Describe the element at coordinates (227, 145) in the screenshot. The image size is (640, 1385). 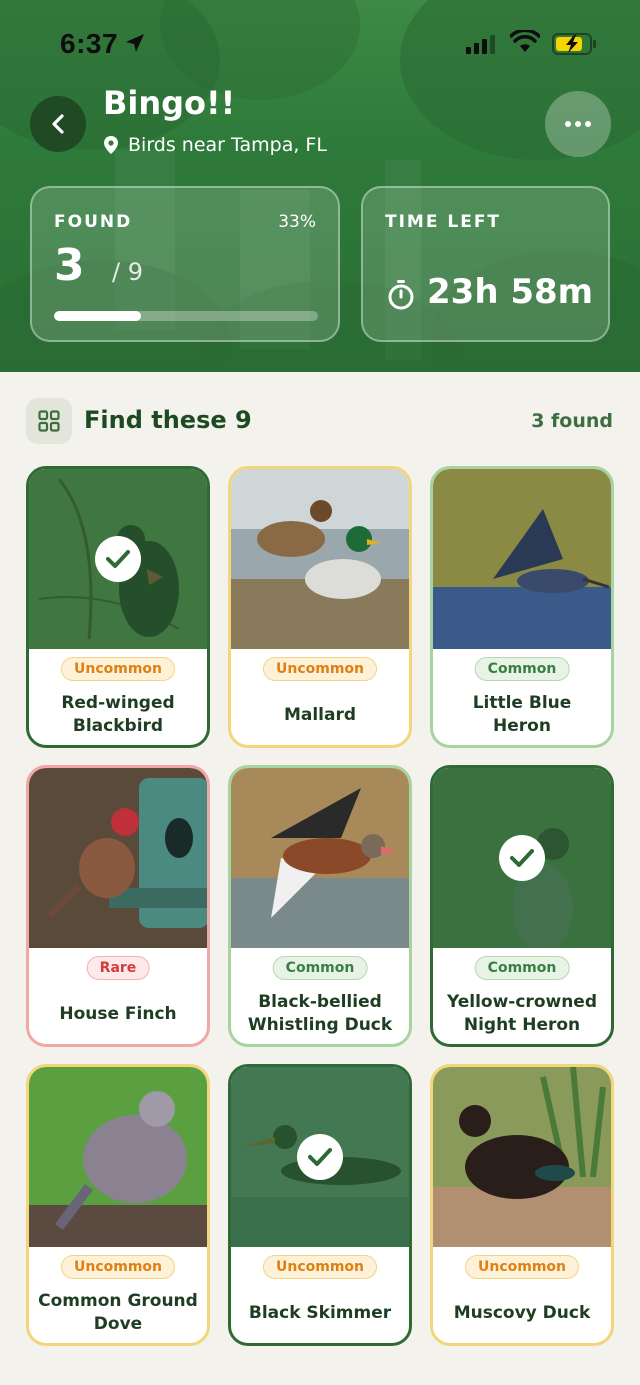
I see `location-text: Birds near Tampa, FL` at that location.